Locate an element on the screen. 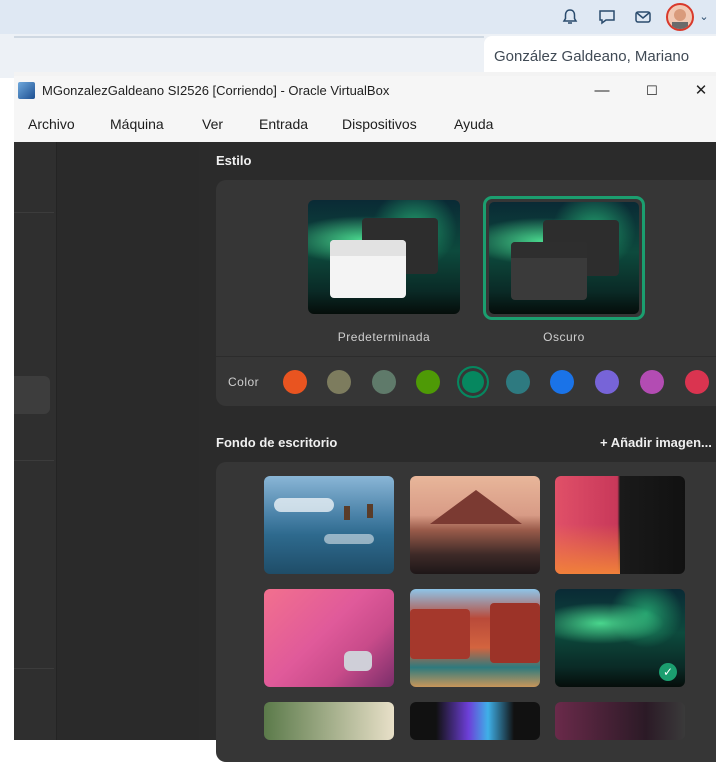 This screenshot has height=762, width=716. virtualbox-icon is located at coordinates (26, 90).